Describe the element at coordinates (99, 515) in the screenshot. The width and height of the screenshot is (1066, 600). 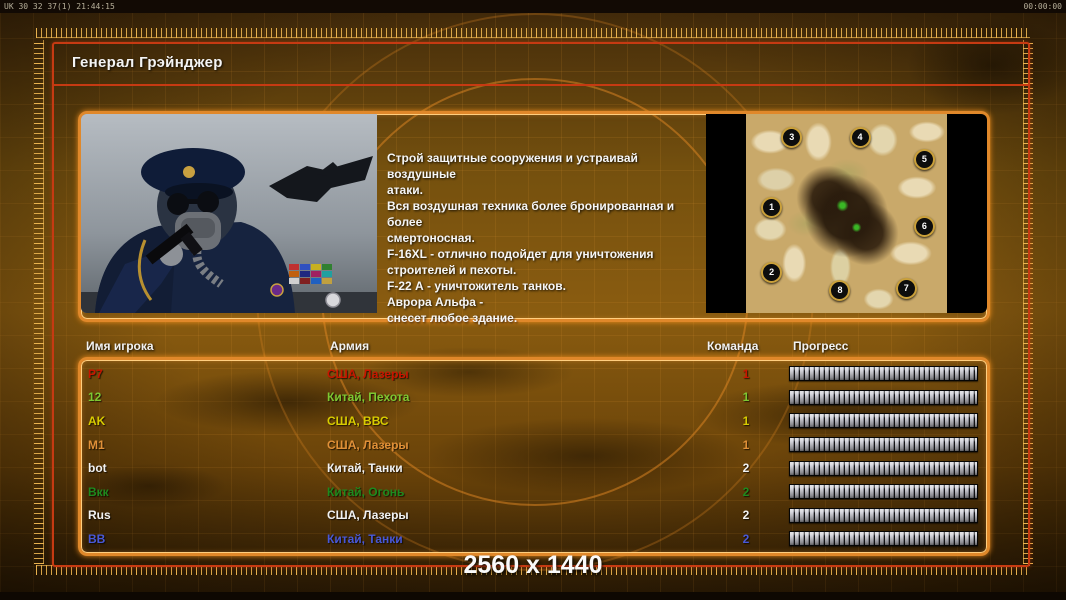
I see `player-name: Rus` at that location.